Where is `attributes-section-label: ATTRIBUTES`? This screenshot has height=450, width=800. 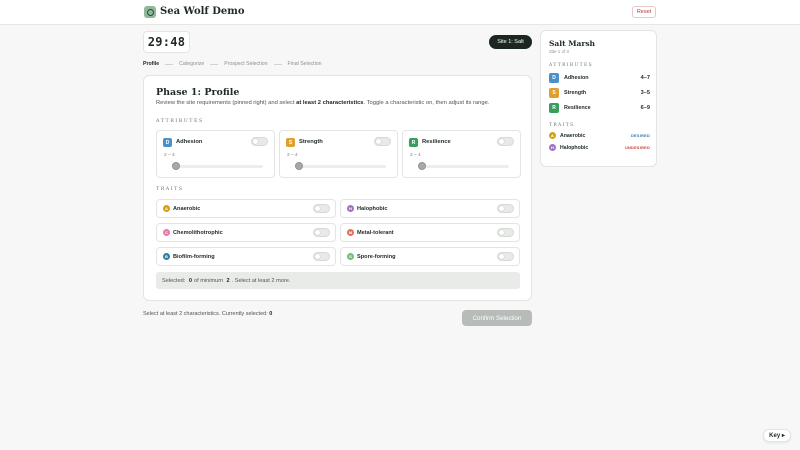
attributes-section-label: ATTRIBUTES is located at coordinates (180, 121).